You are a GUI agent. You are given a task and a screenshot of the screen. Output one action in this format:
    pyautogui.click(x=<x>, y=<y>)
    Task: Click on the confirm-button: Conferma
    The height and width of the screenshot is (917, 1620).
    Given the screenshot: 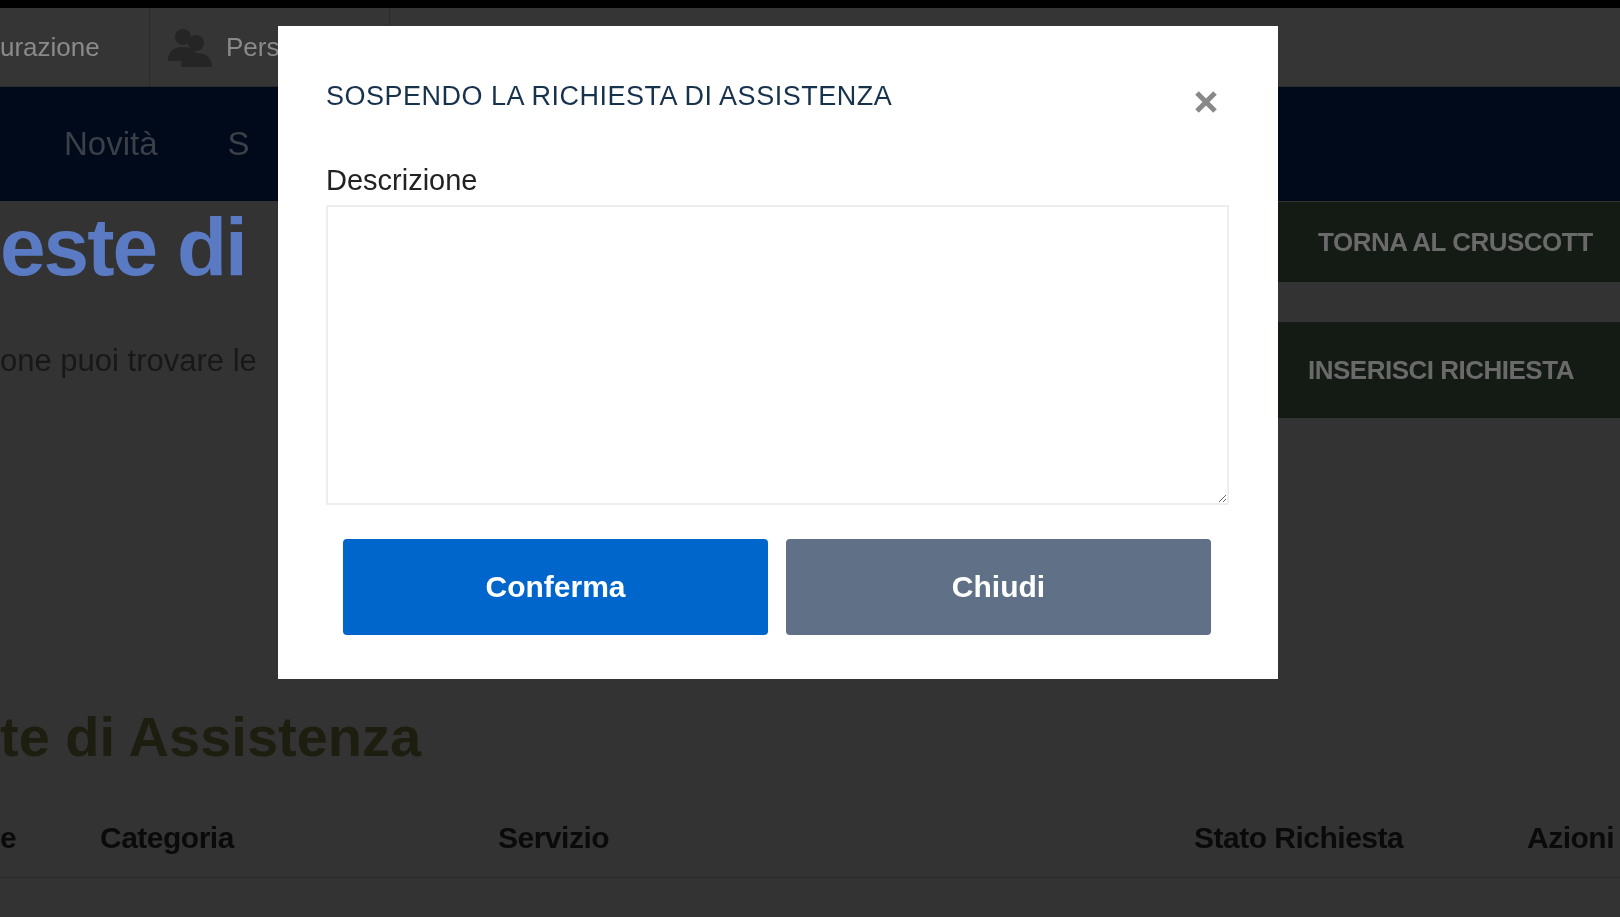 What is the action you would take?
    pyautogui.click(x=555, y=587)
    